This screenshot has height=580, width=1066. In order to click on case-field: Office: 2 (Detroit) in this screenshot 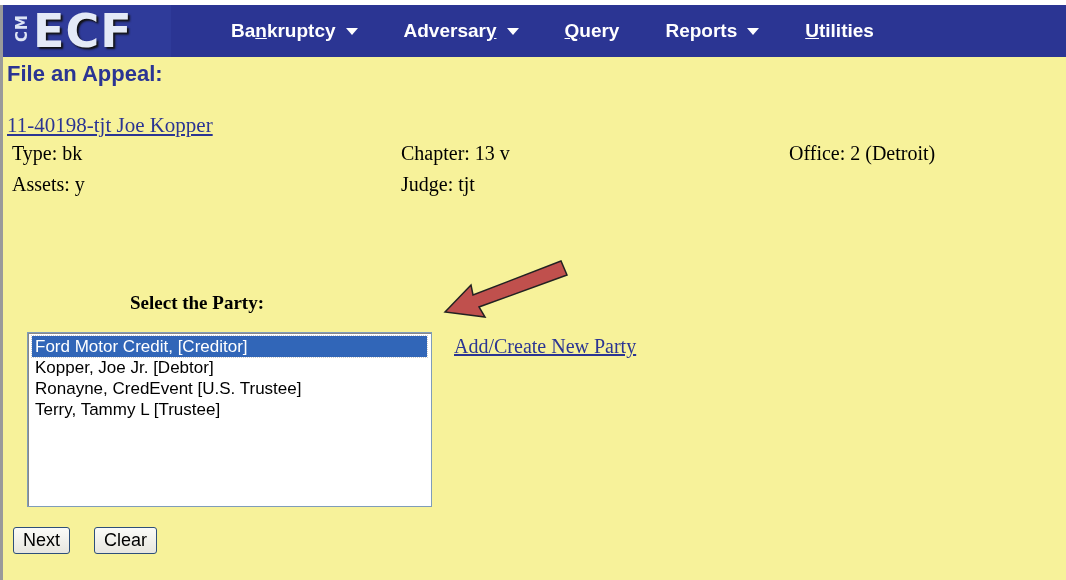, I will do `click(919, 153)`.